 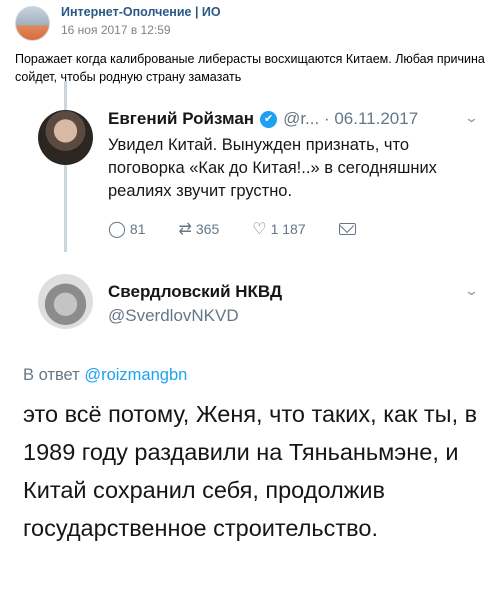 I want to click on tweet2-chevron-down-icon: ⌄, so click(x=471, y=291).